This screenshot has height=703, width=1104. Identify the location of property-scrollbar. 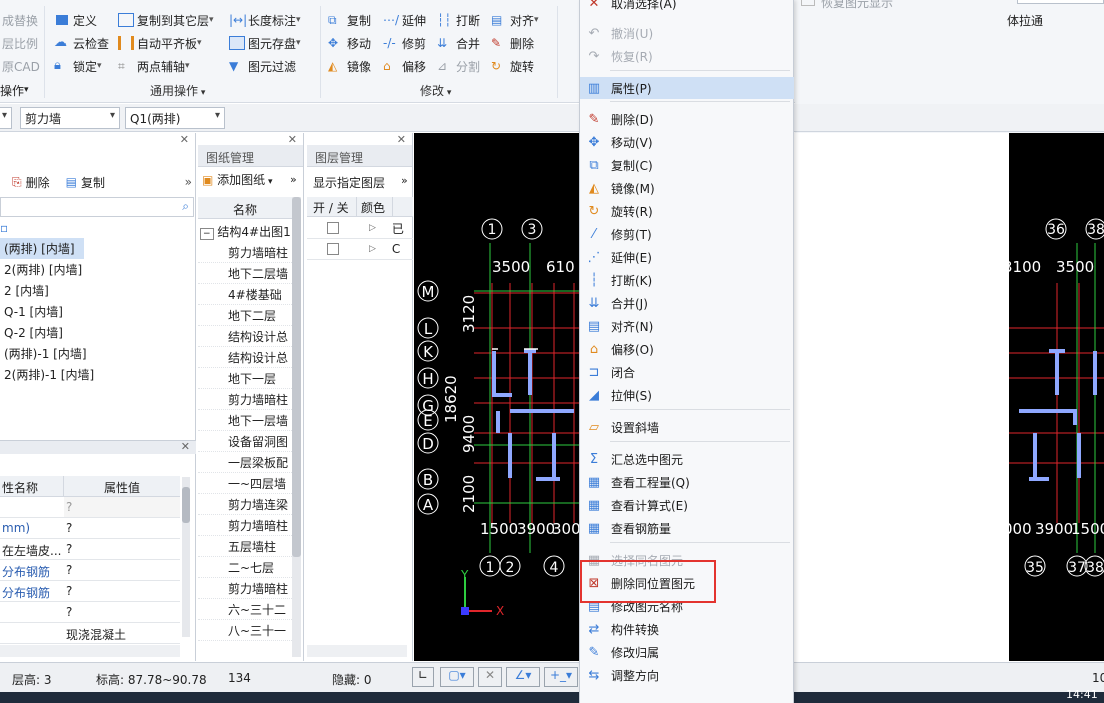
(186, 557).